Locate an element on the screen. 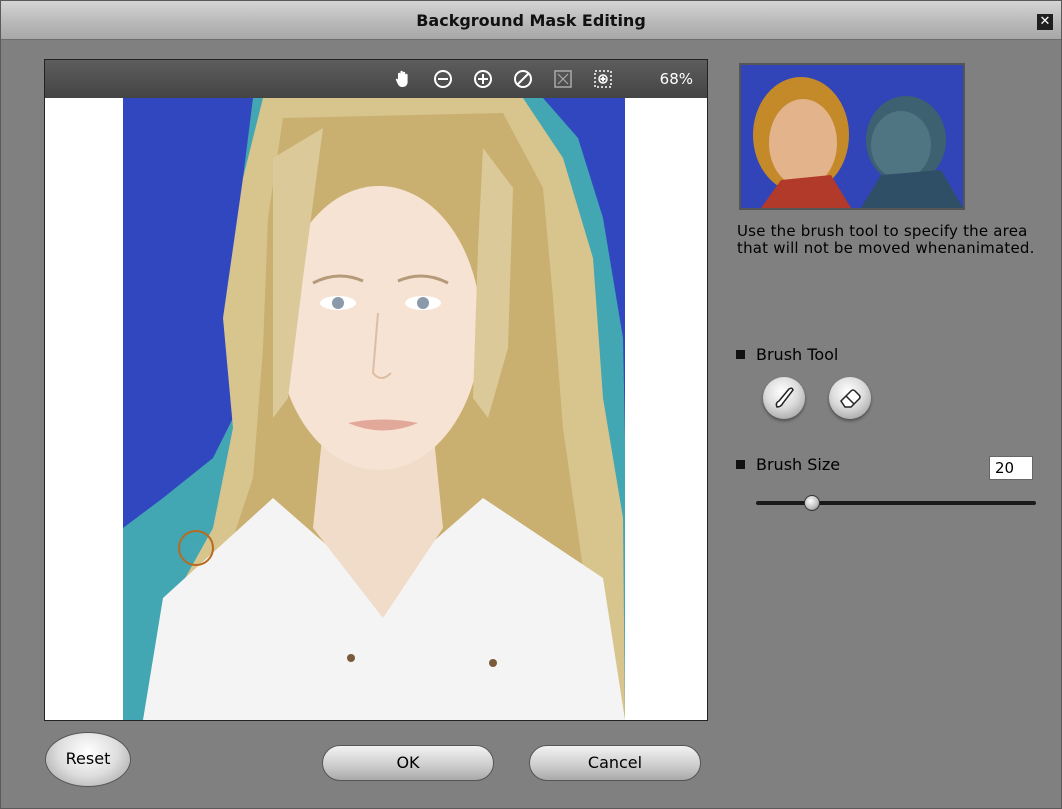 The height and width of the screenshot is (809, 1062). brush-size-slider is located at coordinates (896, 503).